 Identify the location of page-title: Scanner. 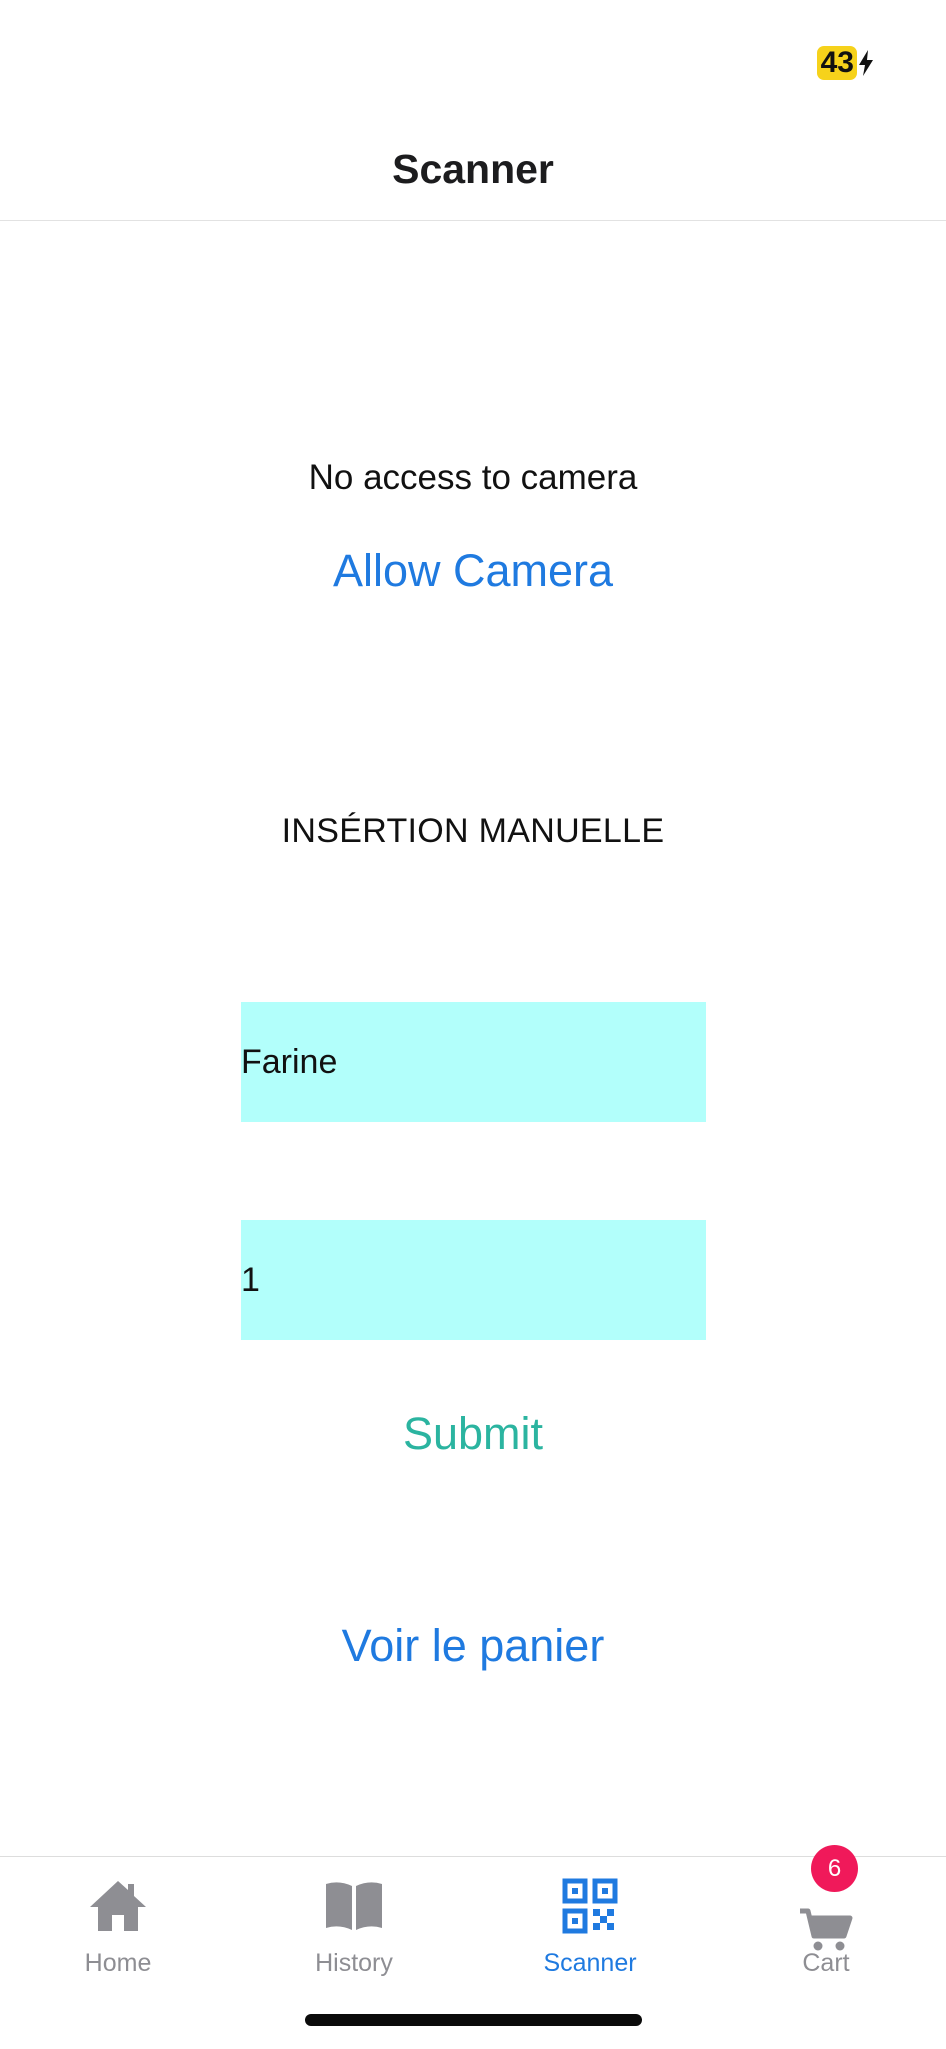
(473, 168).